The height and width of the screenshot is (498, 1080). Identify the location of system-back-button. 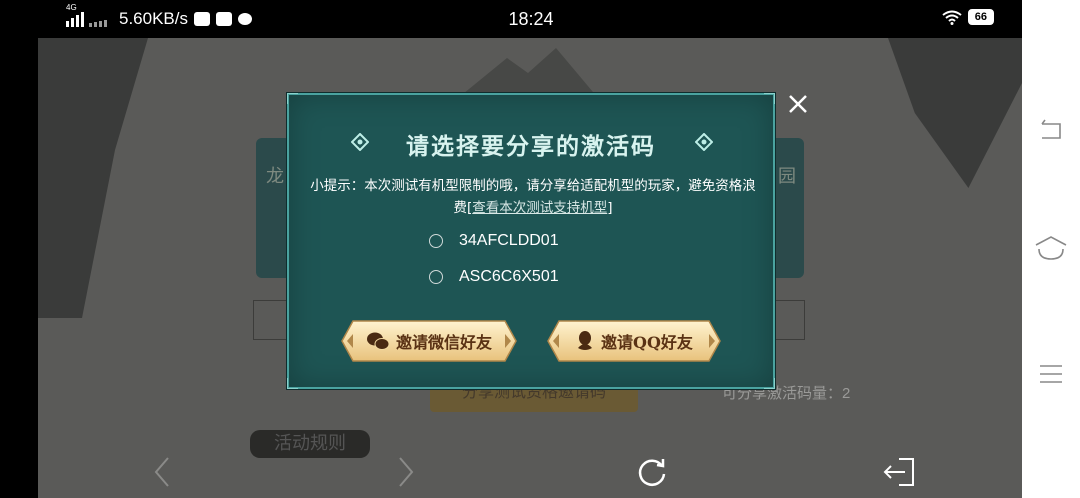
(1051, 129).